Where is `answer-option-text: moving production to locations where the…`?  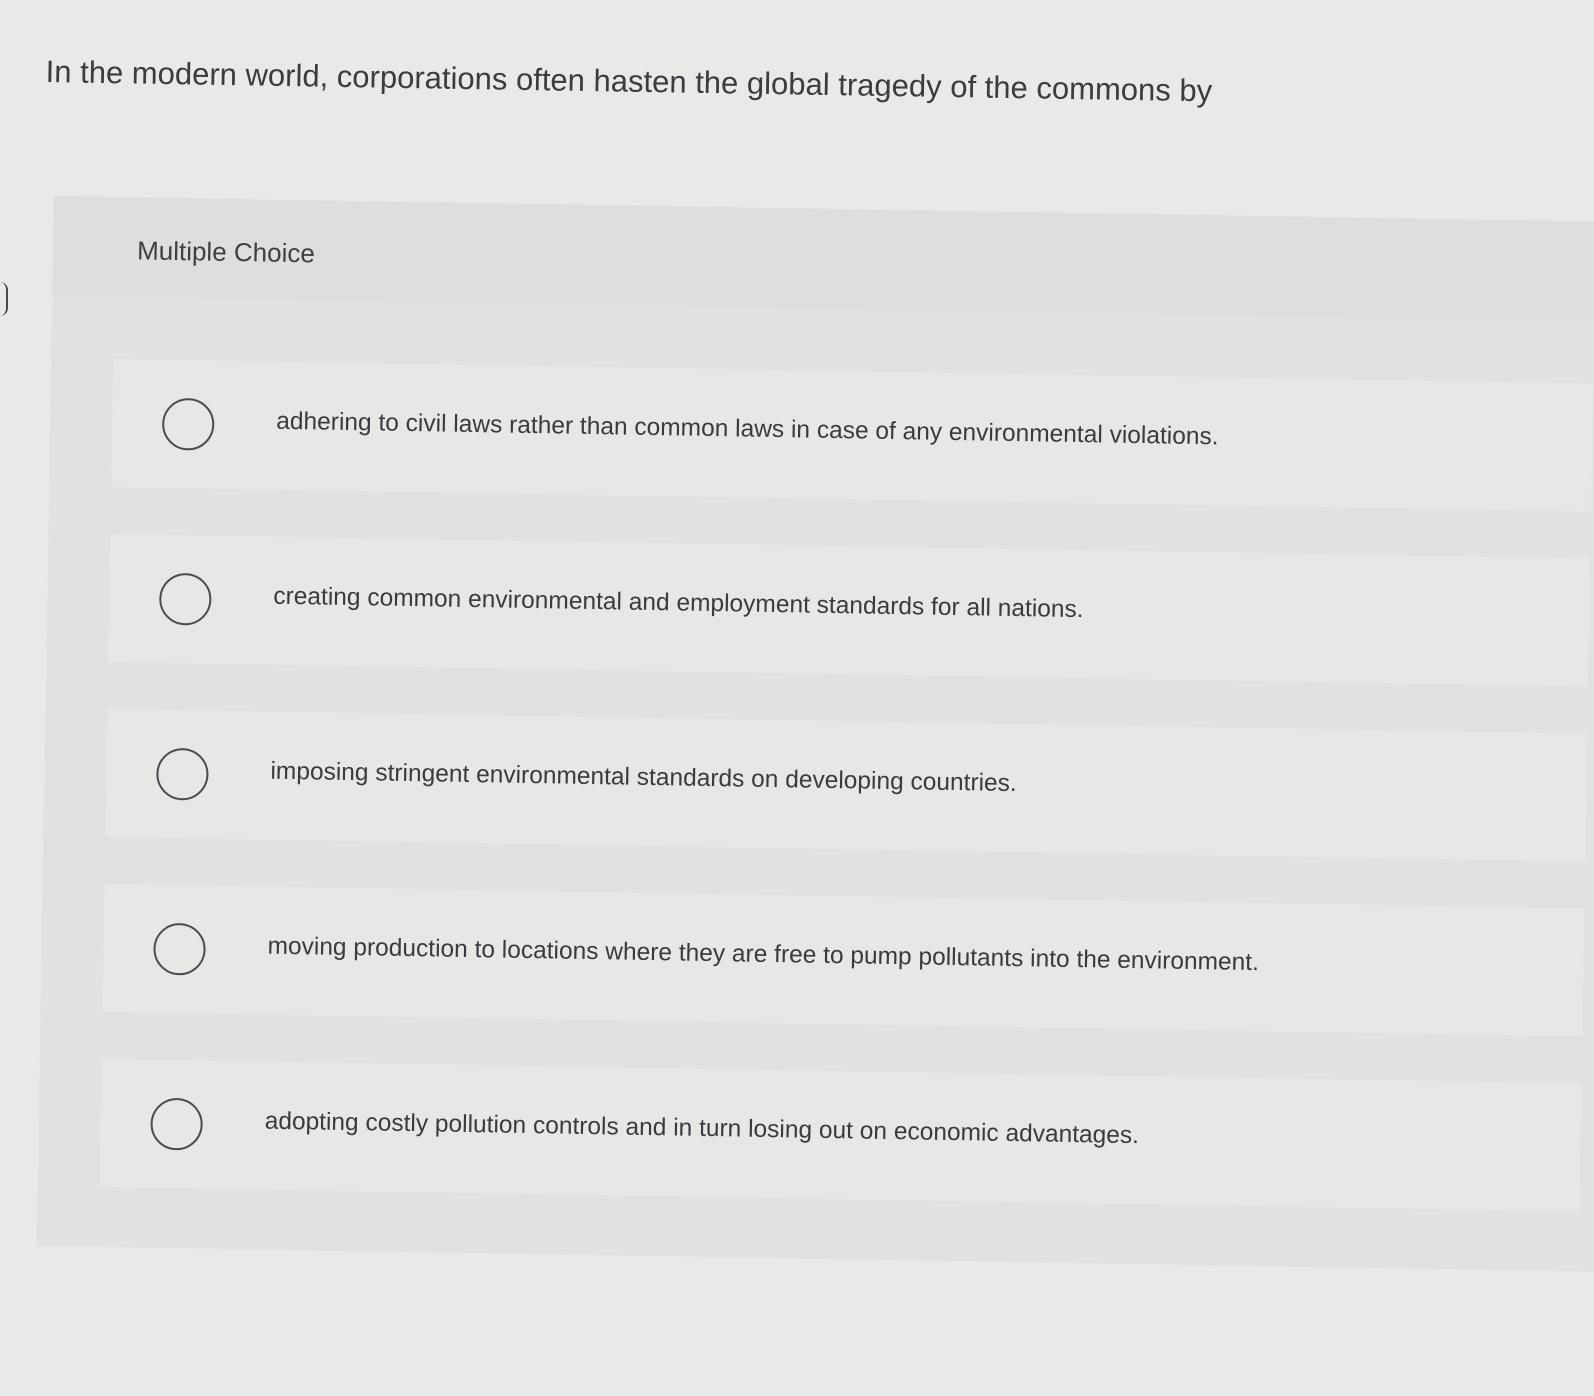 answer-option-text: moving production to locations where the… is located at coordinates (763, 954).